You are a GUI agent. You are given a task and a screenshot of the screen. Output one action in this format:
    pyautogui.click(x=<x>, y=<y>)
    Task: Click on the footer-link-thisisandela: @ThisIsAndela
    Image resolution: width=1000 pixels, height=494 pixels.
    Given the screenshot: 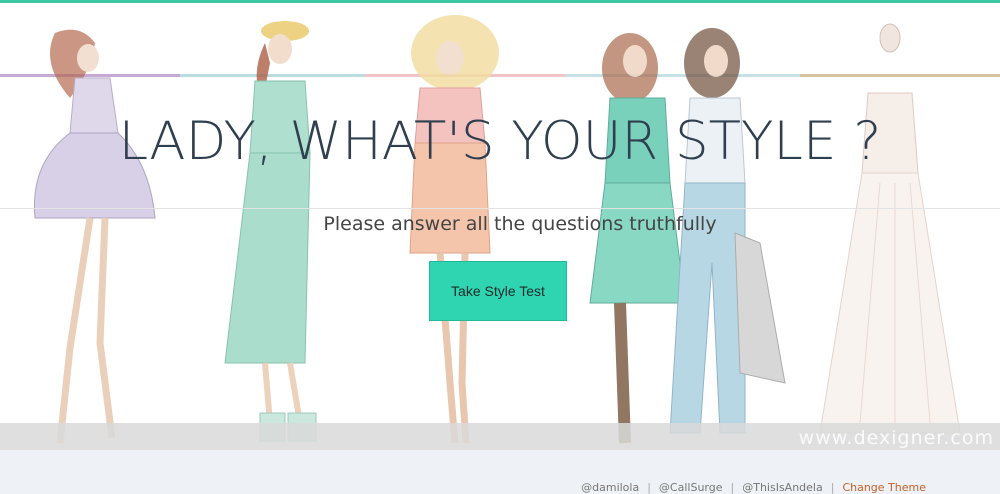 What is the action you would take?
    pyautogui.click(x=782, y=487)
    